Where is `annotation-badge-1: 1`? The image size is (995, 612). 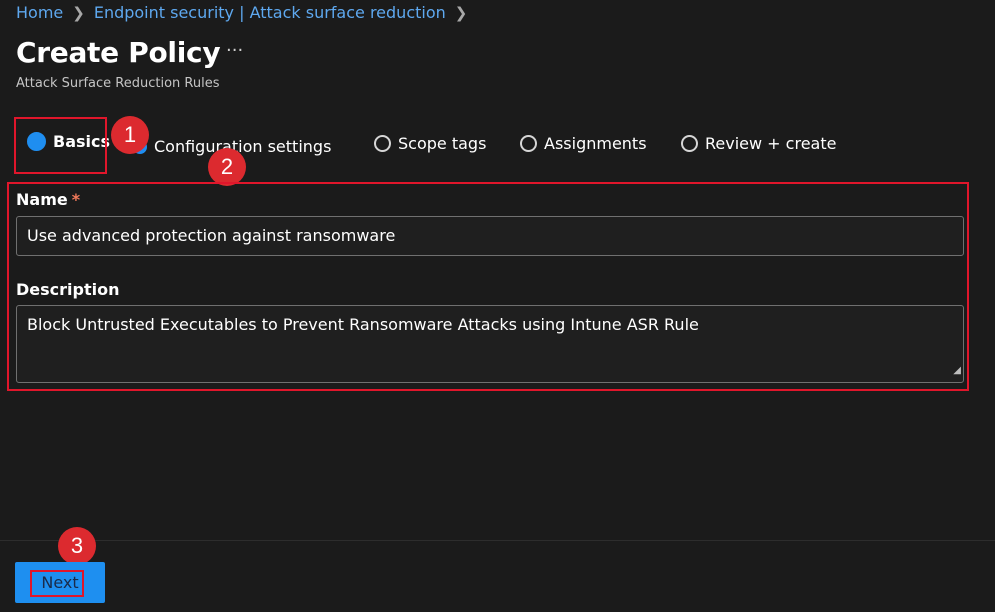 annotation-badge-1: 1 is located at coordinates (130, 135).